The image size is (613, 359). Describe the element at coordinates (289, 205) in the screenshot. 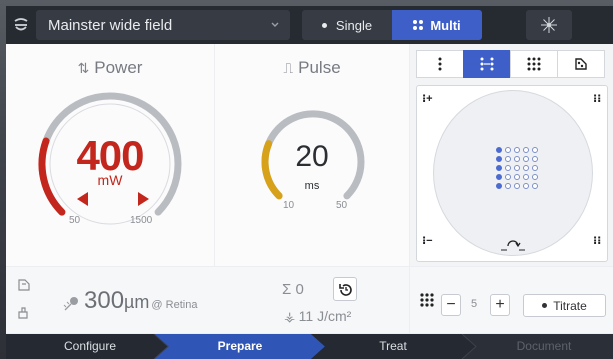

I see `pulse-min-label: 10` at that location.